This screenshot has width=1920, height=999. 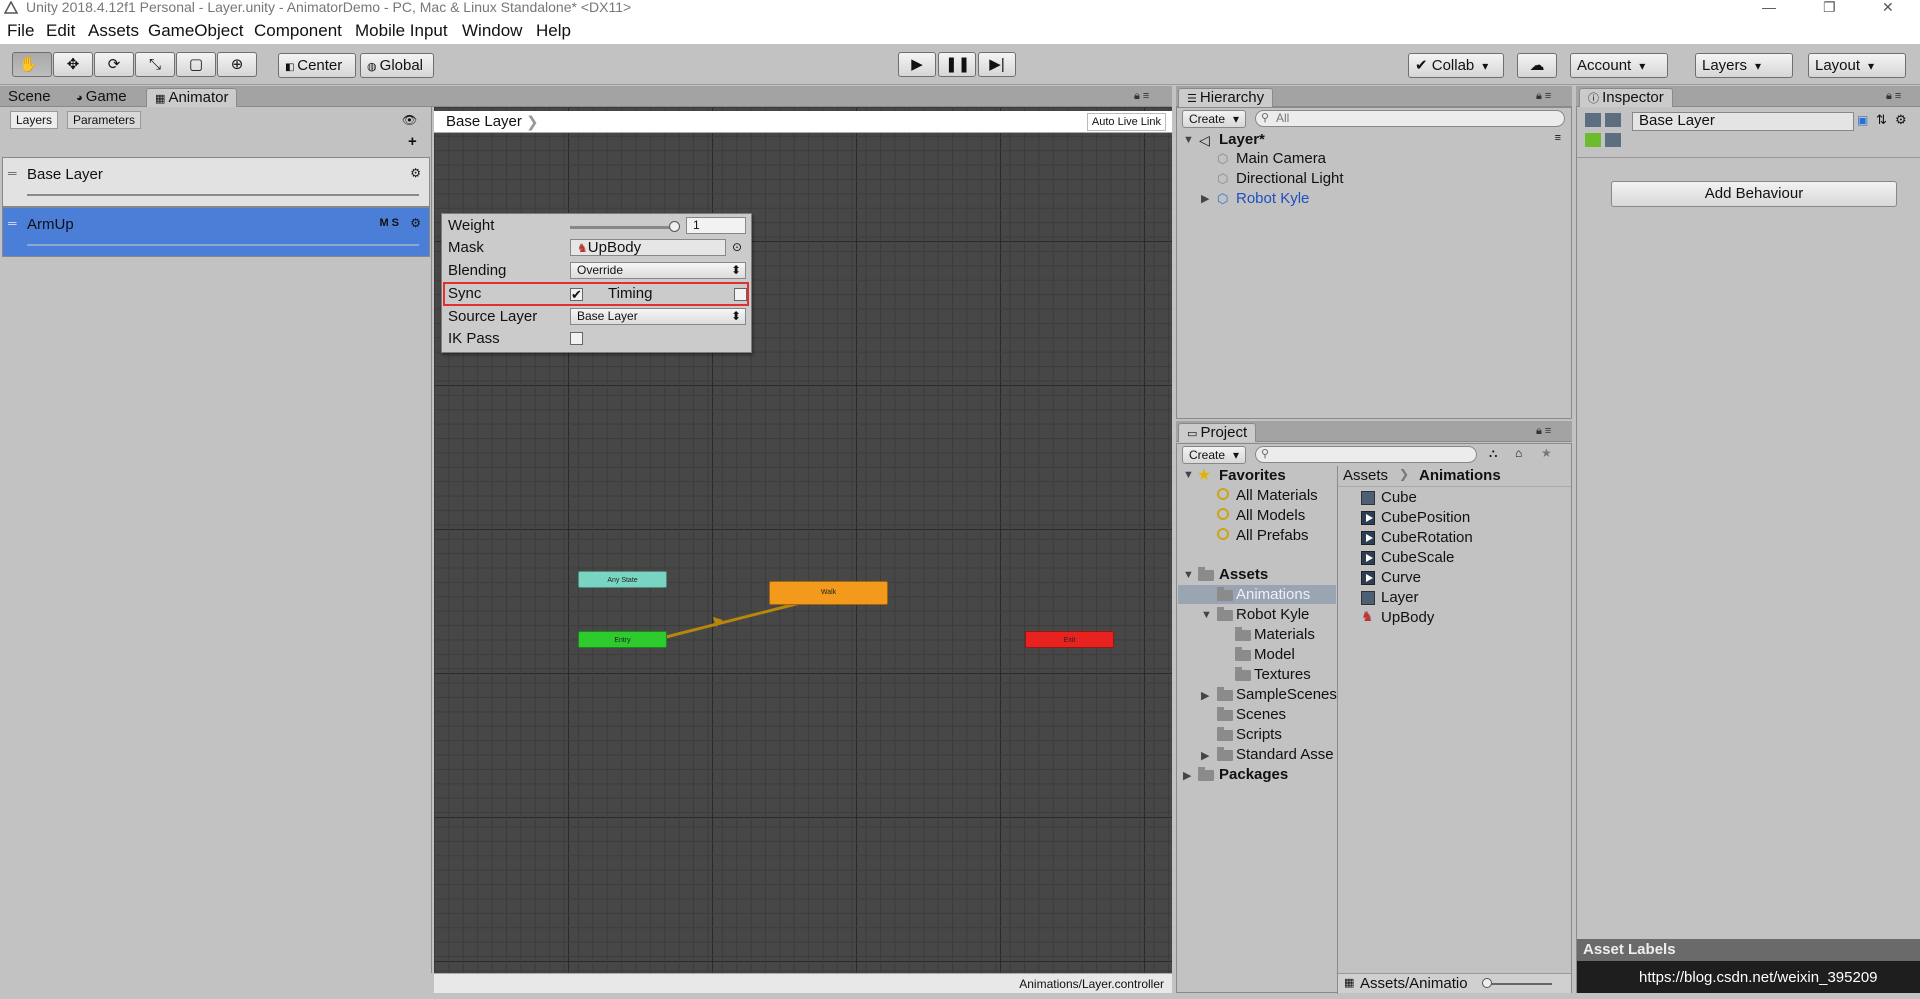 What do you see at coordinates (1901, 120) in the screenshot?
I see `settings-gear-icon: ⚙` at bounding box center [1901, 120].